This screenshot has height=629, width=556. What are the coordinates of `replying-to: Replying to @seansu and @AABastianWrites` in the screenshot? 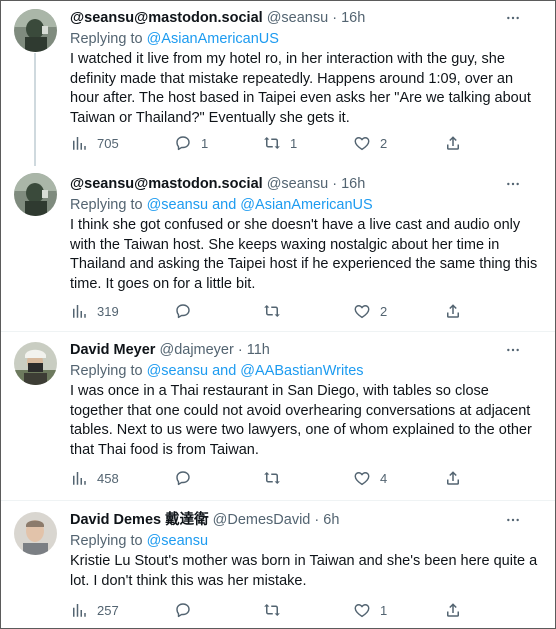 It's located at (304, 371).